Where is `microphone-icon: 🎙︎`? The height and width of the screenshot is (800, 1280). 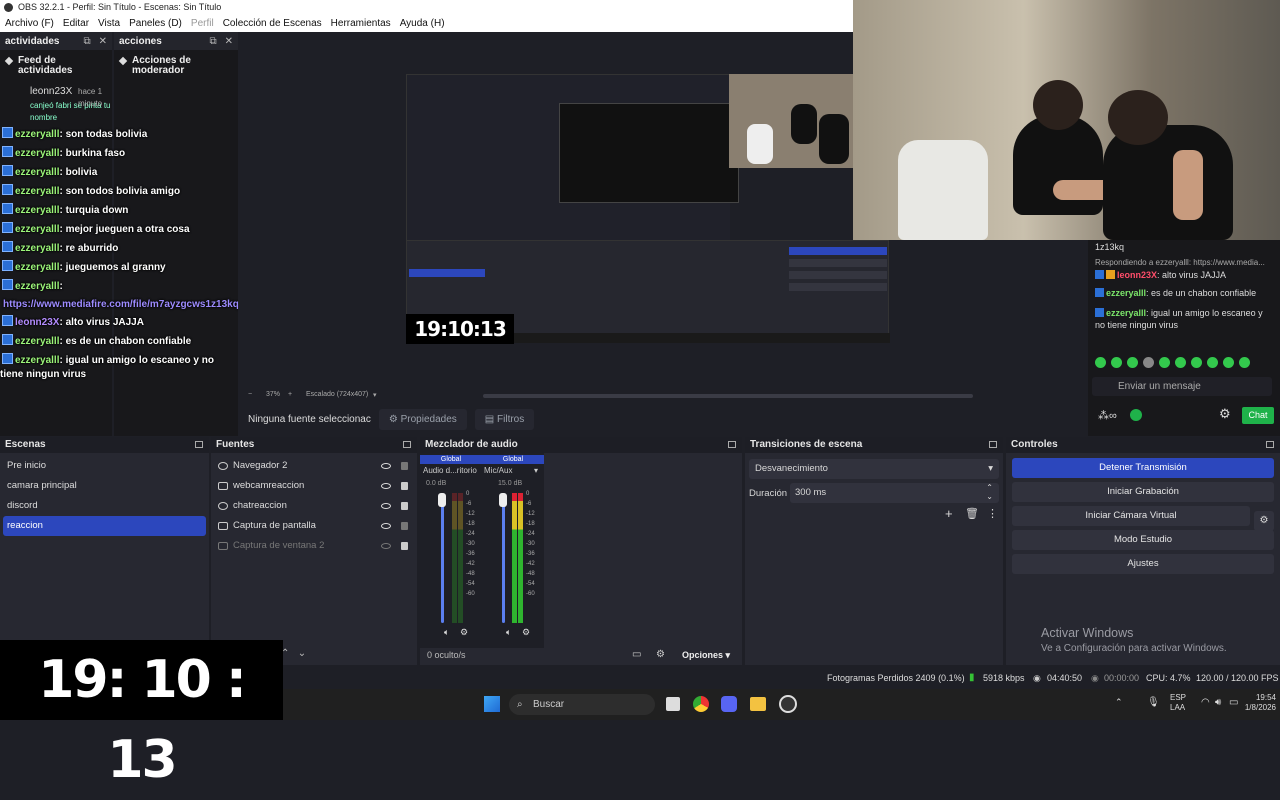
microphone-icon: 🎙︎ is located at coordinates (1153, 702).